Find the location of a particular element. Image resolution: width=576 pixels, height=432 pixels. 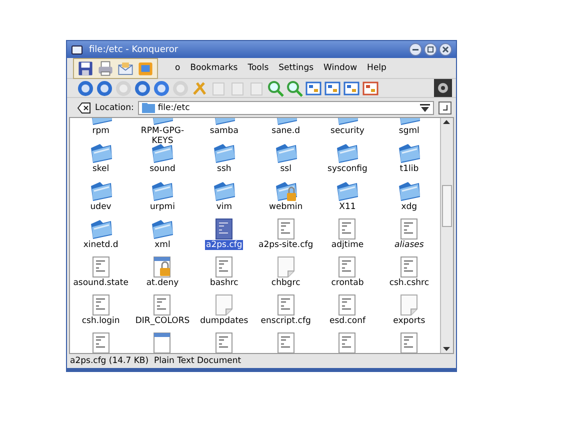

file-name: exports is located at coordinates (409, 321).